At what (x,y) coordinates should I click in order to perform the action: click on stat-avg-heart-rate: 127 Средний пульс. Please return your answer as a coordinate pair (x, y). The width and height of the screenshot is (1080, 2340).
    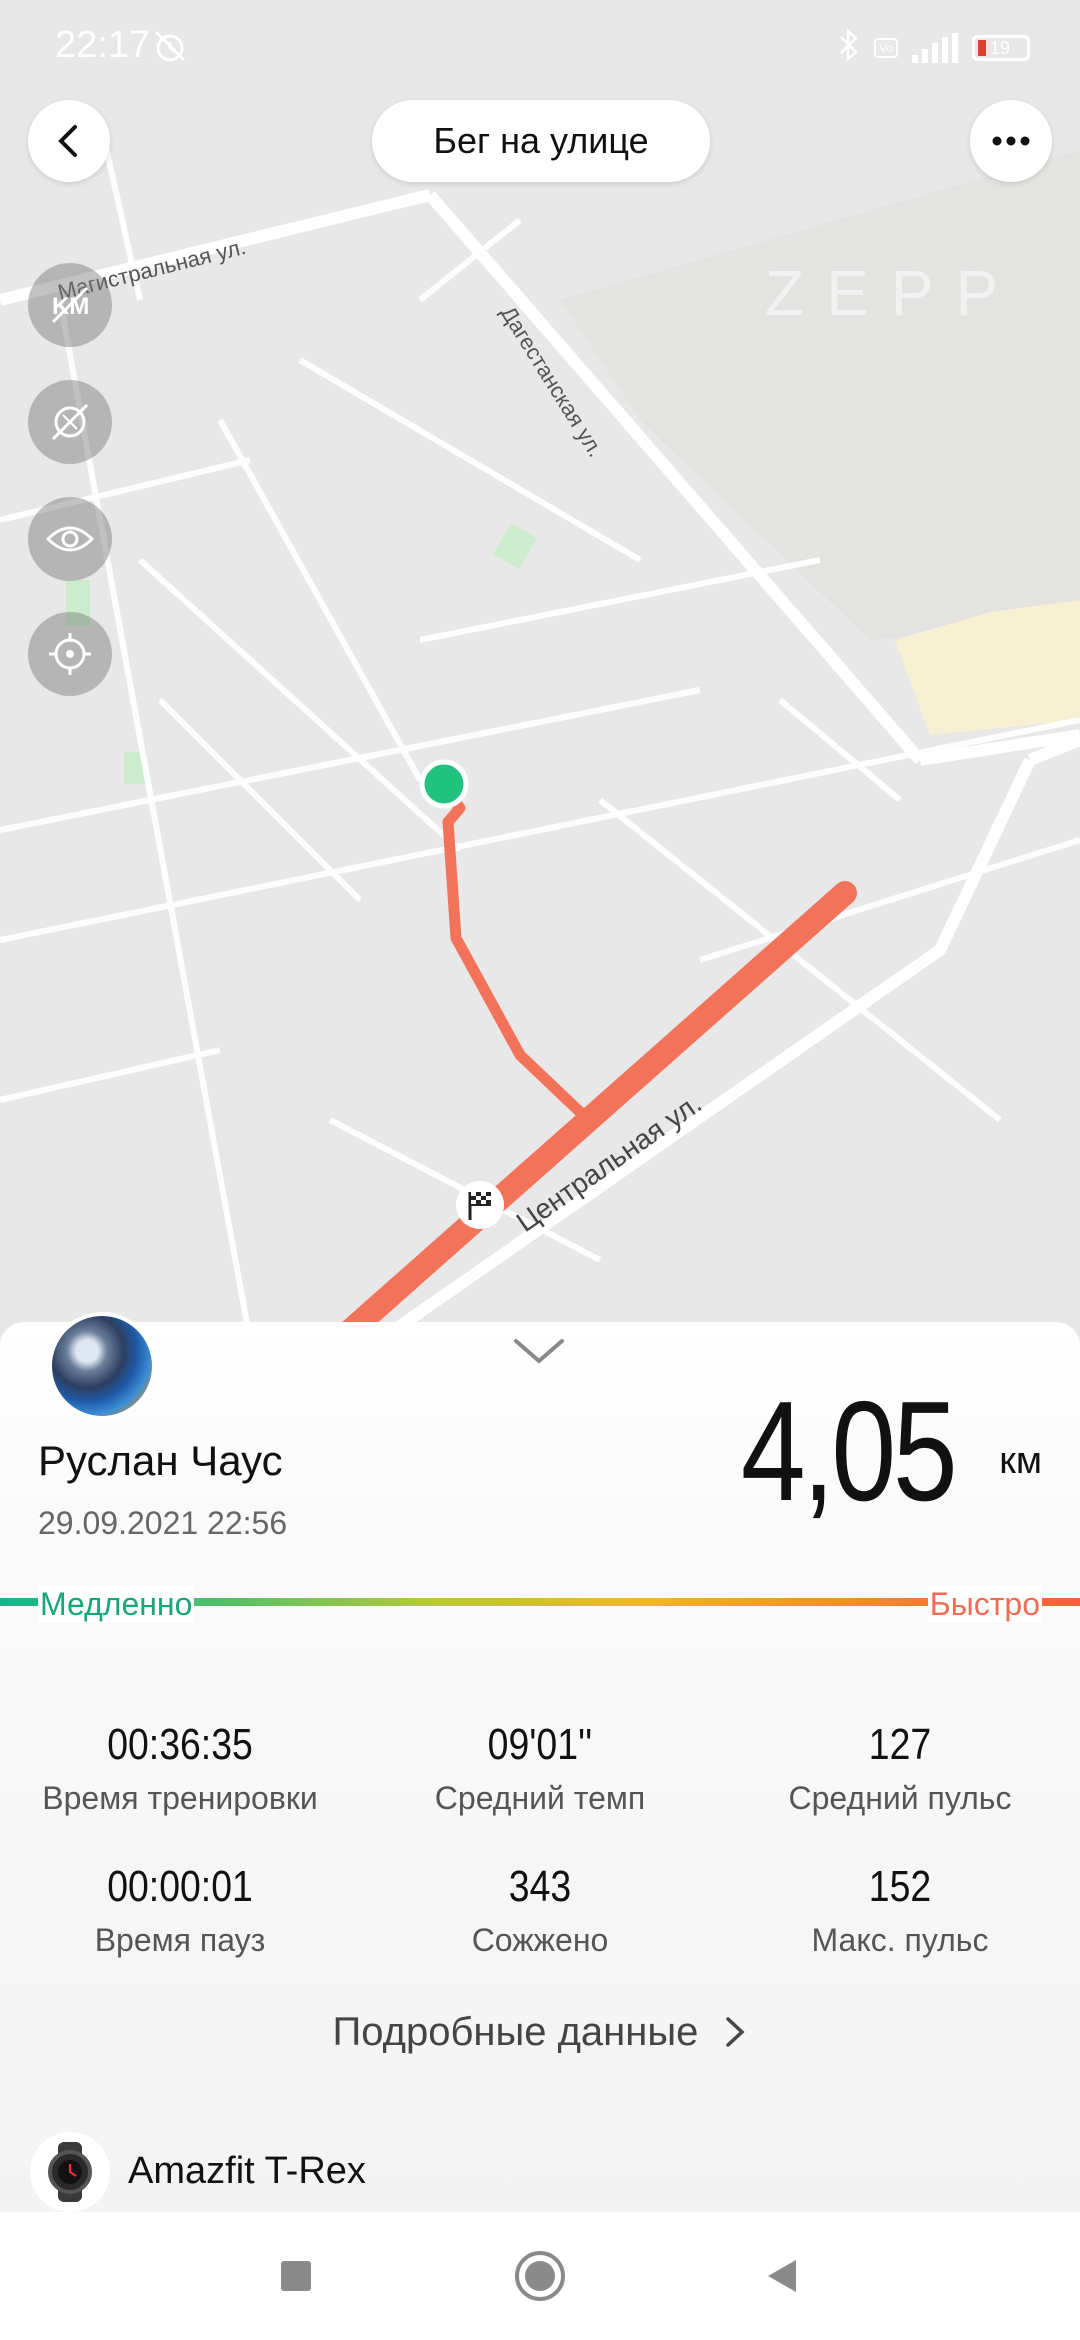
    Looking at the image, I should click on (900, 1768).